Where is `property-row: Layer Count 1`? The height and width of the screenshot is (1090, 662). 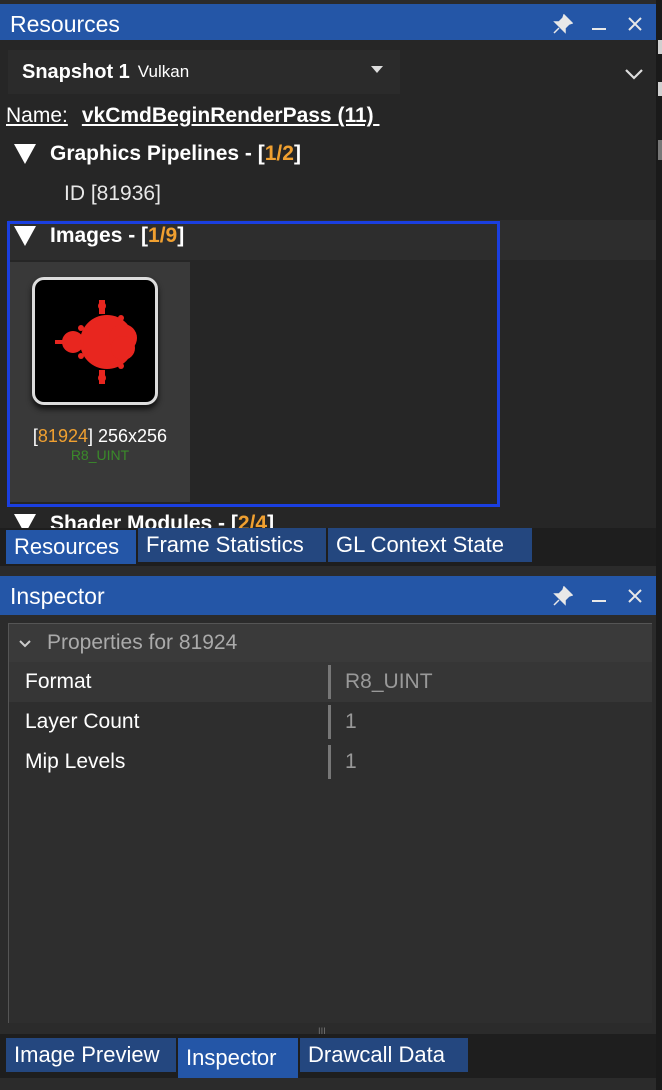
property-row: Layer Count 1 is located at coordinates (330, 722).